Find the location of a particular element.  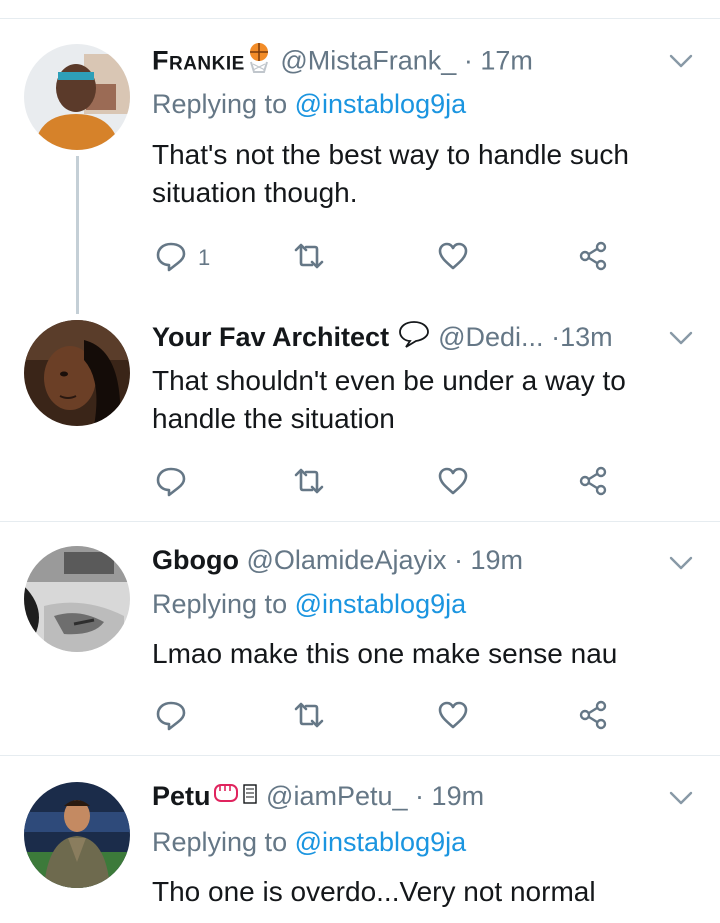

tweet-header: Gbogo @OlamideAjayix · 19m is located at coordinates (406, 560).